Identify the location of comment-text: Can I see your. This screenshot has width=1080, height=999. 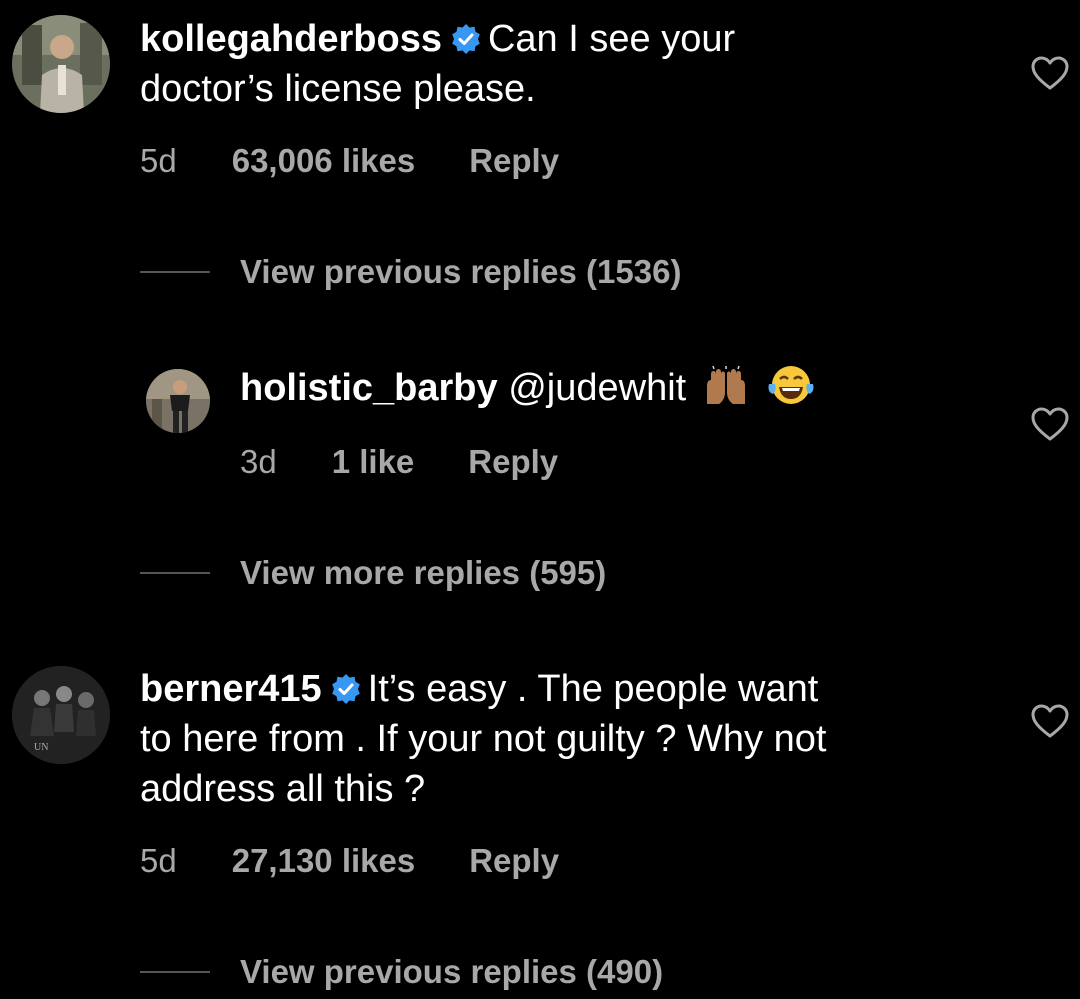
(611, 39).